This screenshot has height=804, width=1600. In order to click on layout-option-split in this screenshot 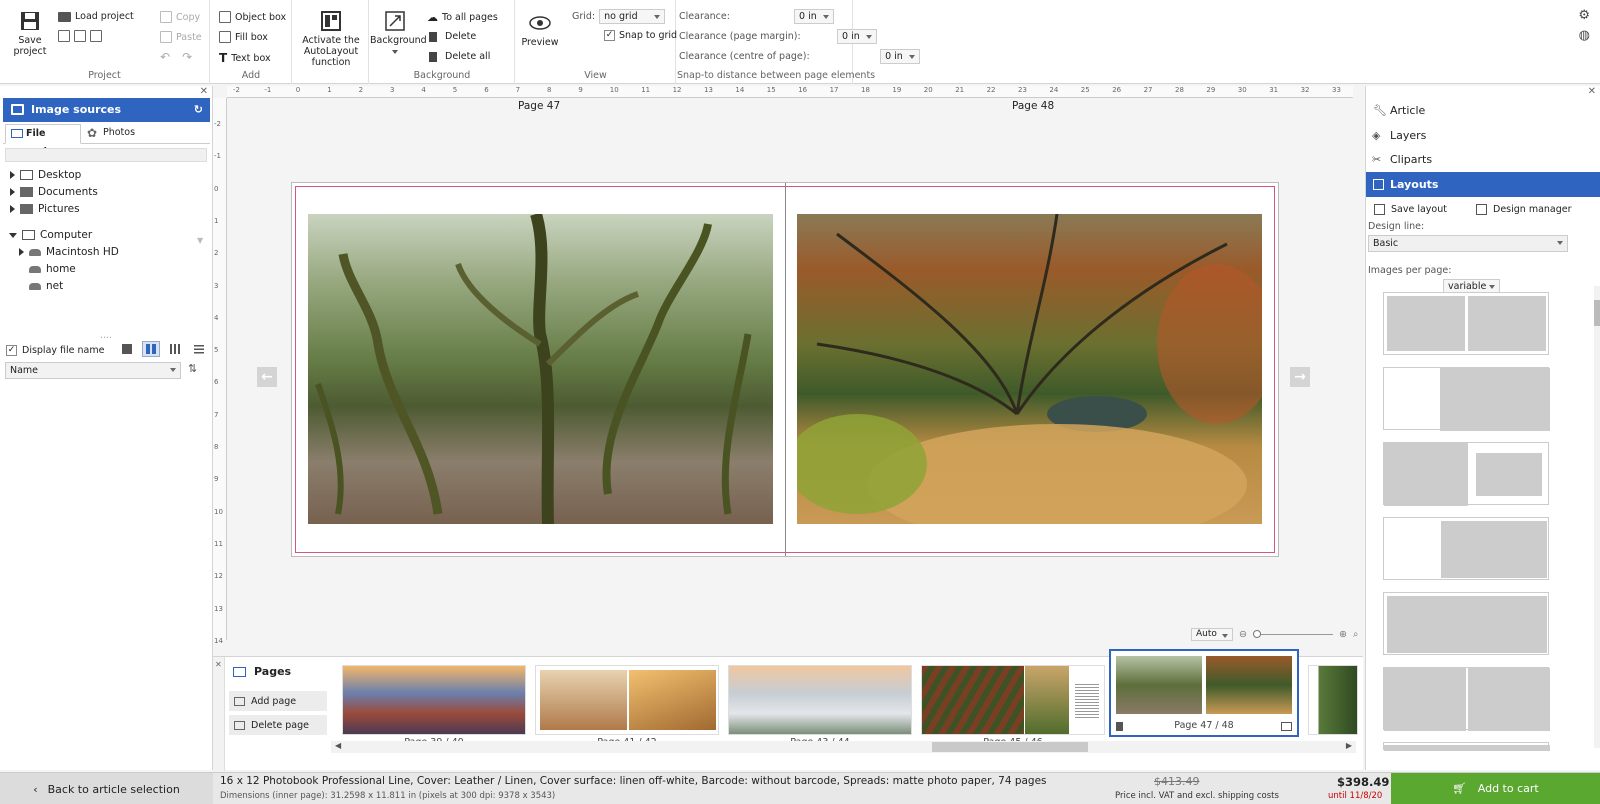, I will do `click(1466, 699)`.